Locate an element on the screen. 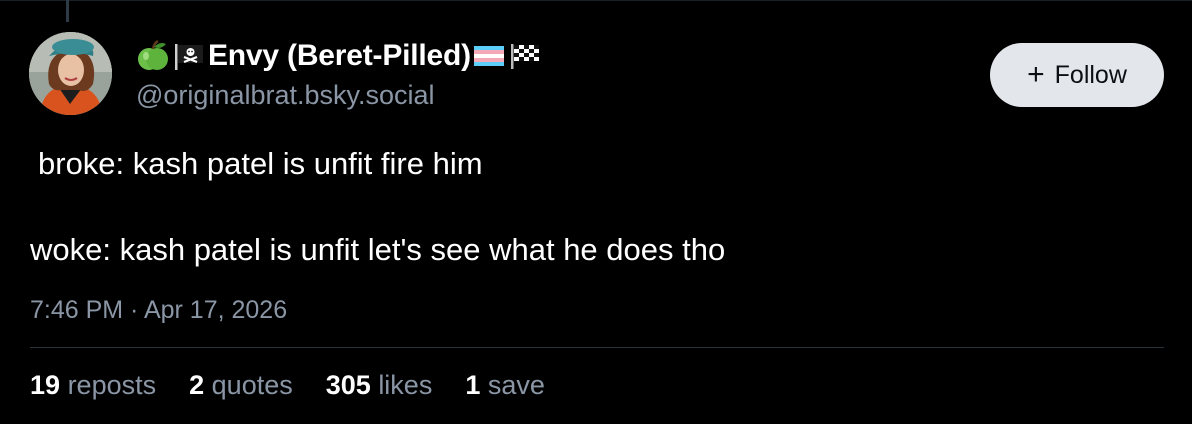  avatar is located at coordinates (70, 73).